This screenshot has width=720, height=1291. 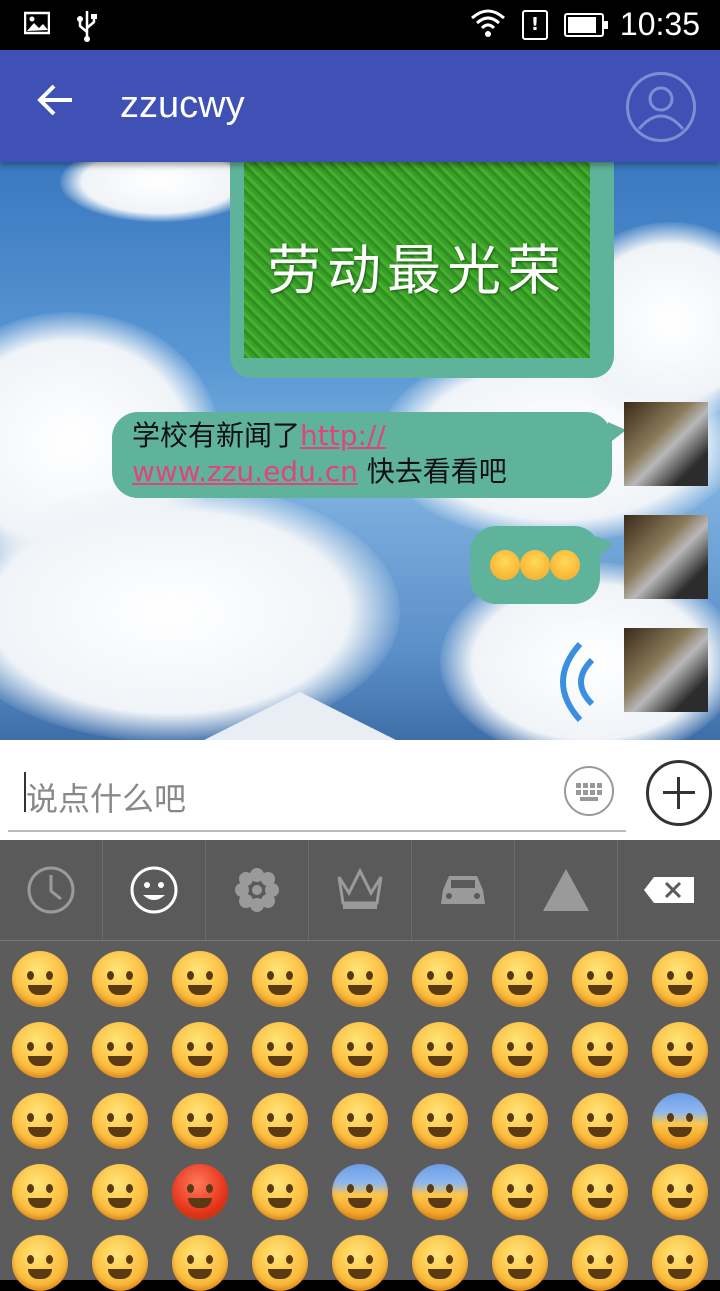 I want to click on clock: 10:35, so click(x=659, y=24).